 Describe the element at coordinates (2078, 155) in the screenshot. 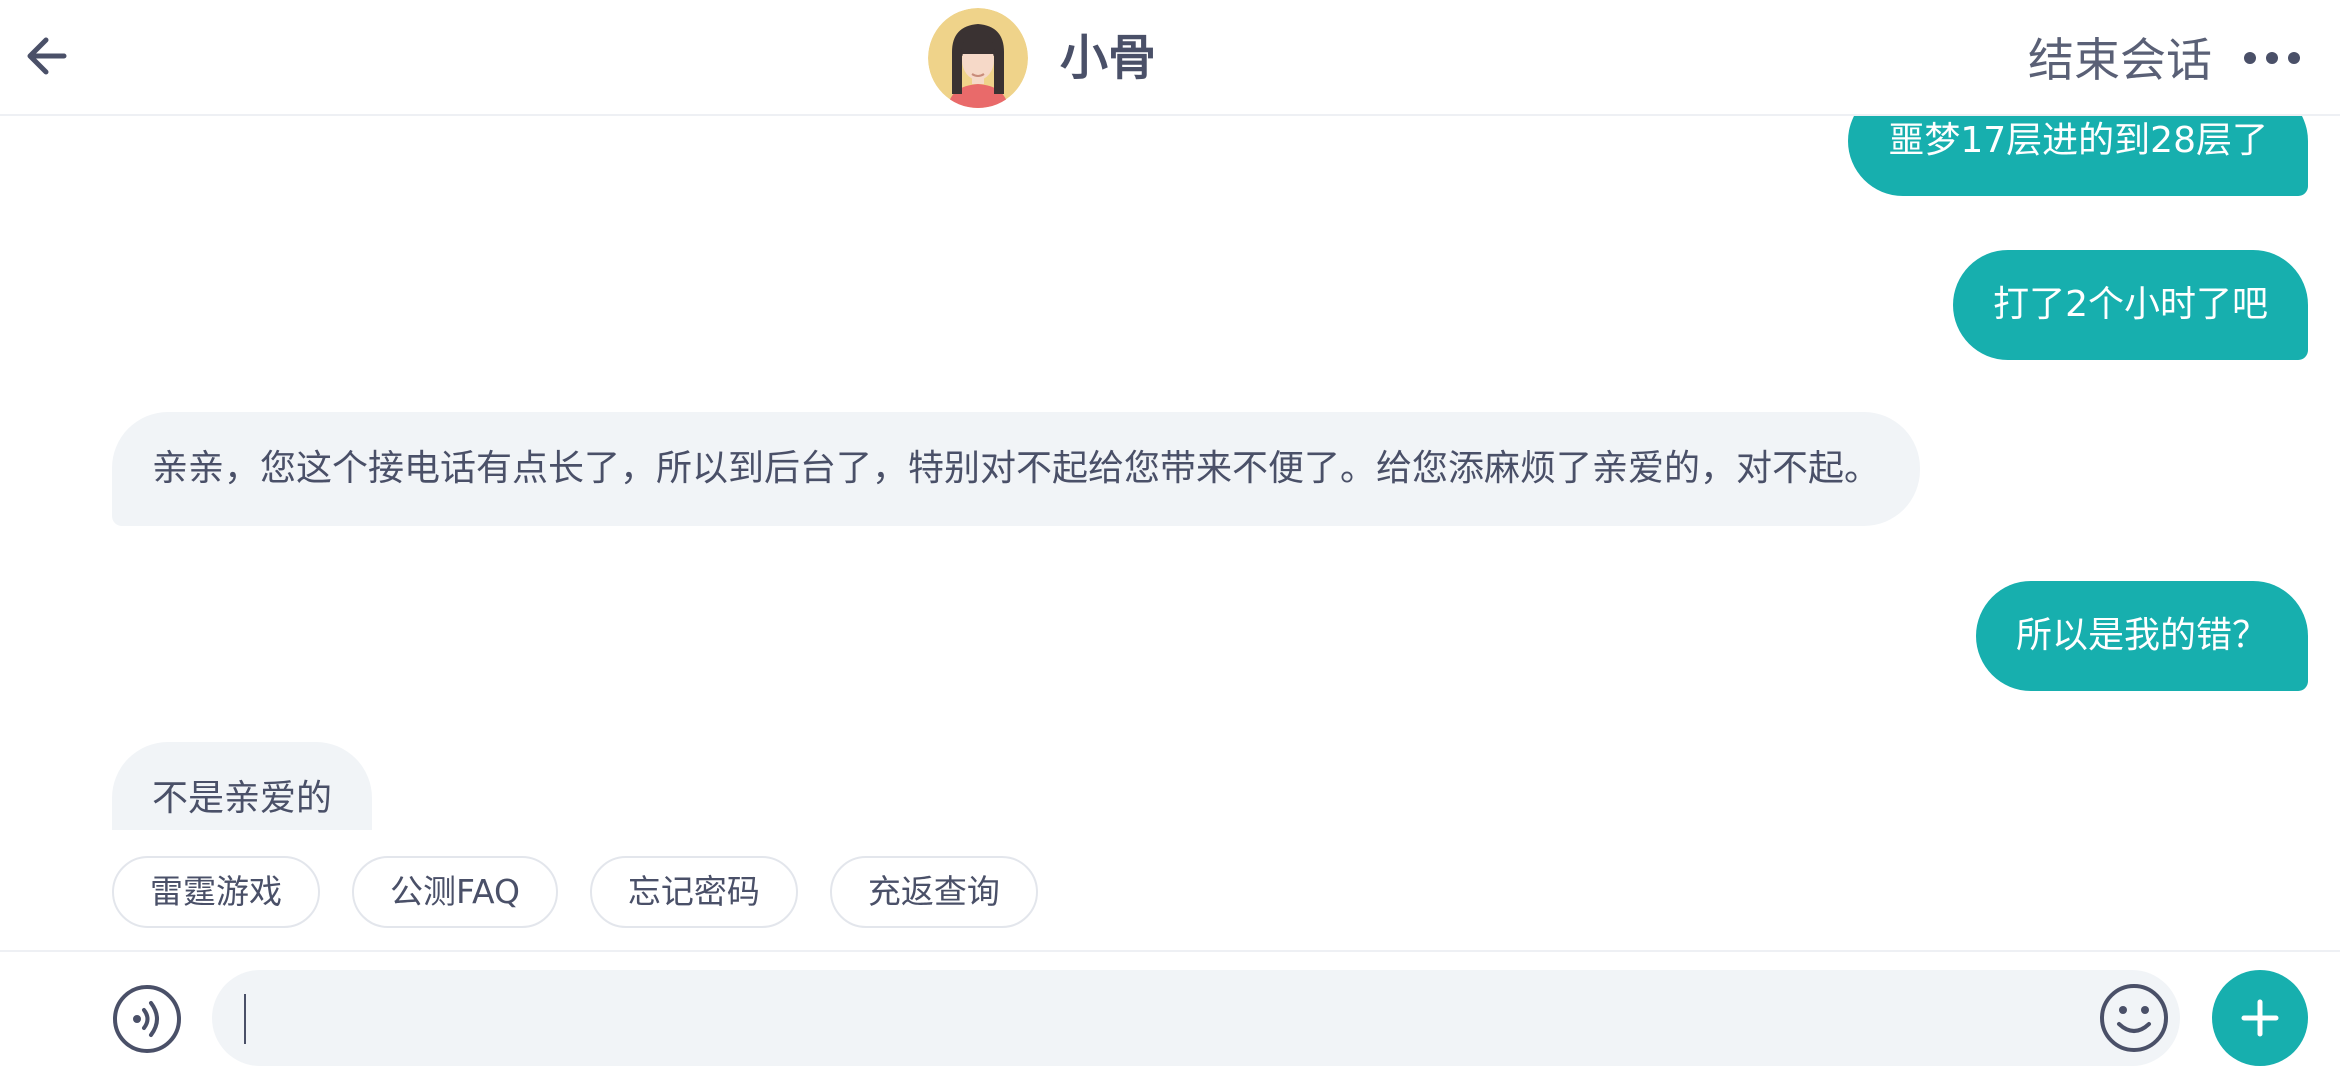

I see `message-outgoing: 噩梦17层进的到28层了` at that location.